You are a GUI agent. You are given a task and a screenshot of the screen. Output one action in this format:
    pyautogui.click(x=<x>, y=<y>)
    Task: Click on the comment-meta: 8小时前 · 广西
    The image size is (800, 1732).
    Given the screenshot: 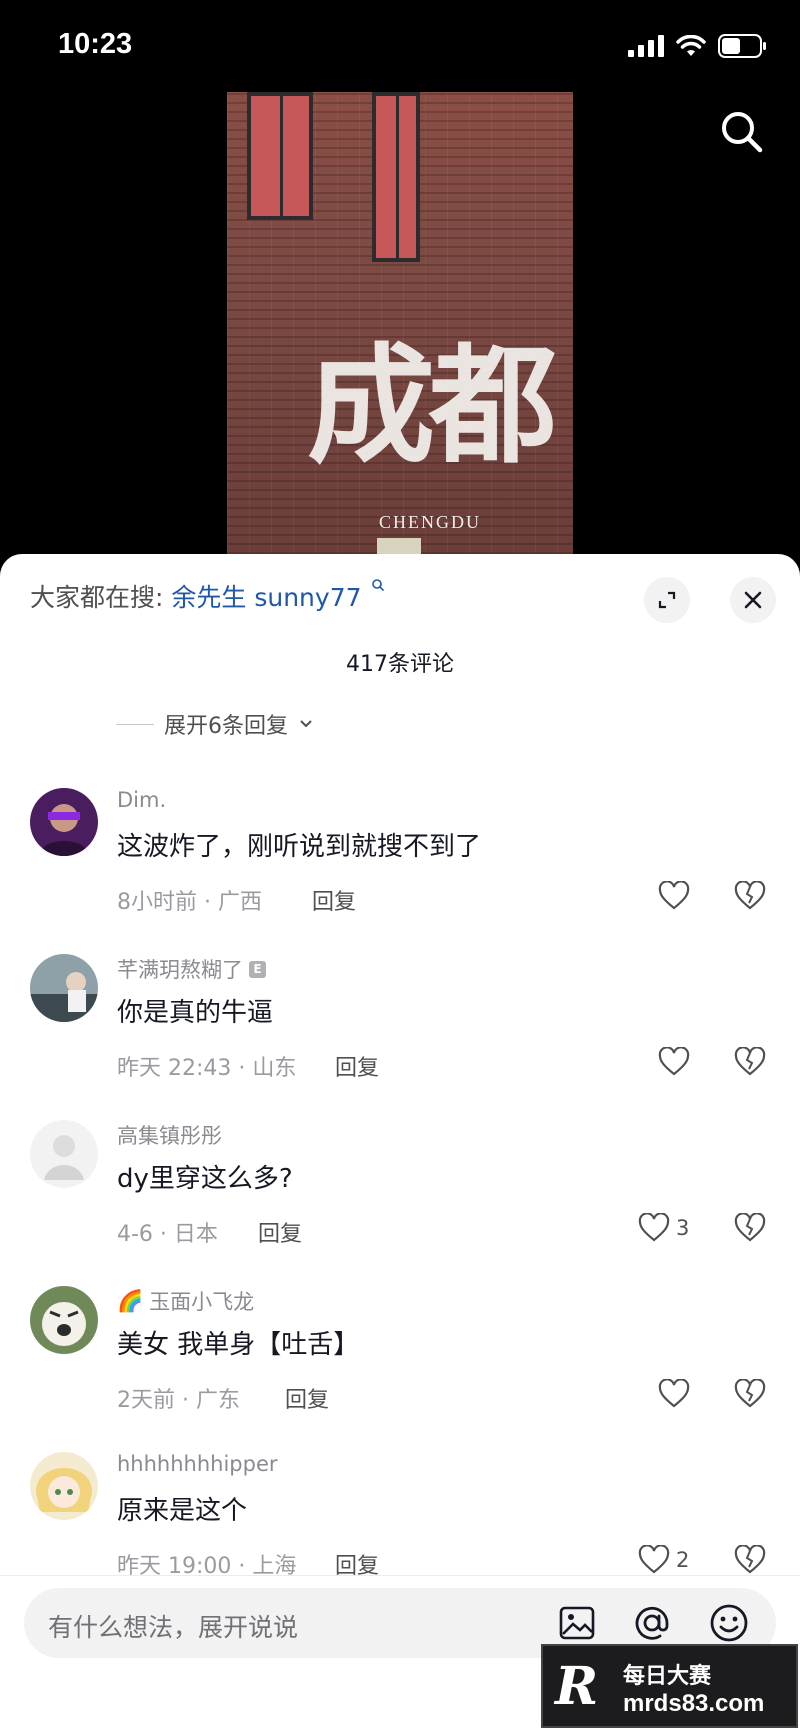 What is the action you would take?
    pyautogui.click(x=189, y=902)
    